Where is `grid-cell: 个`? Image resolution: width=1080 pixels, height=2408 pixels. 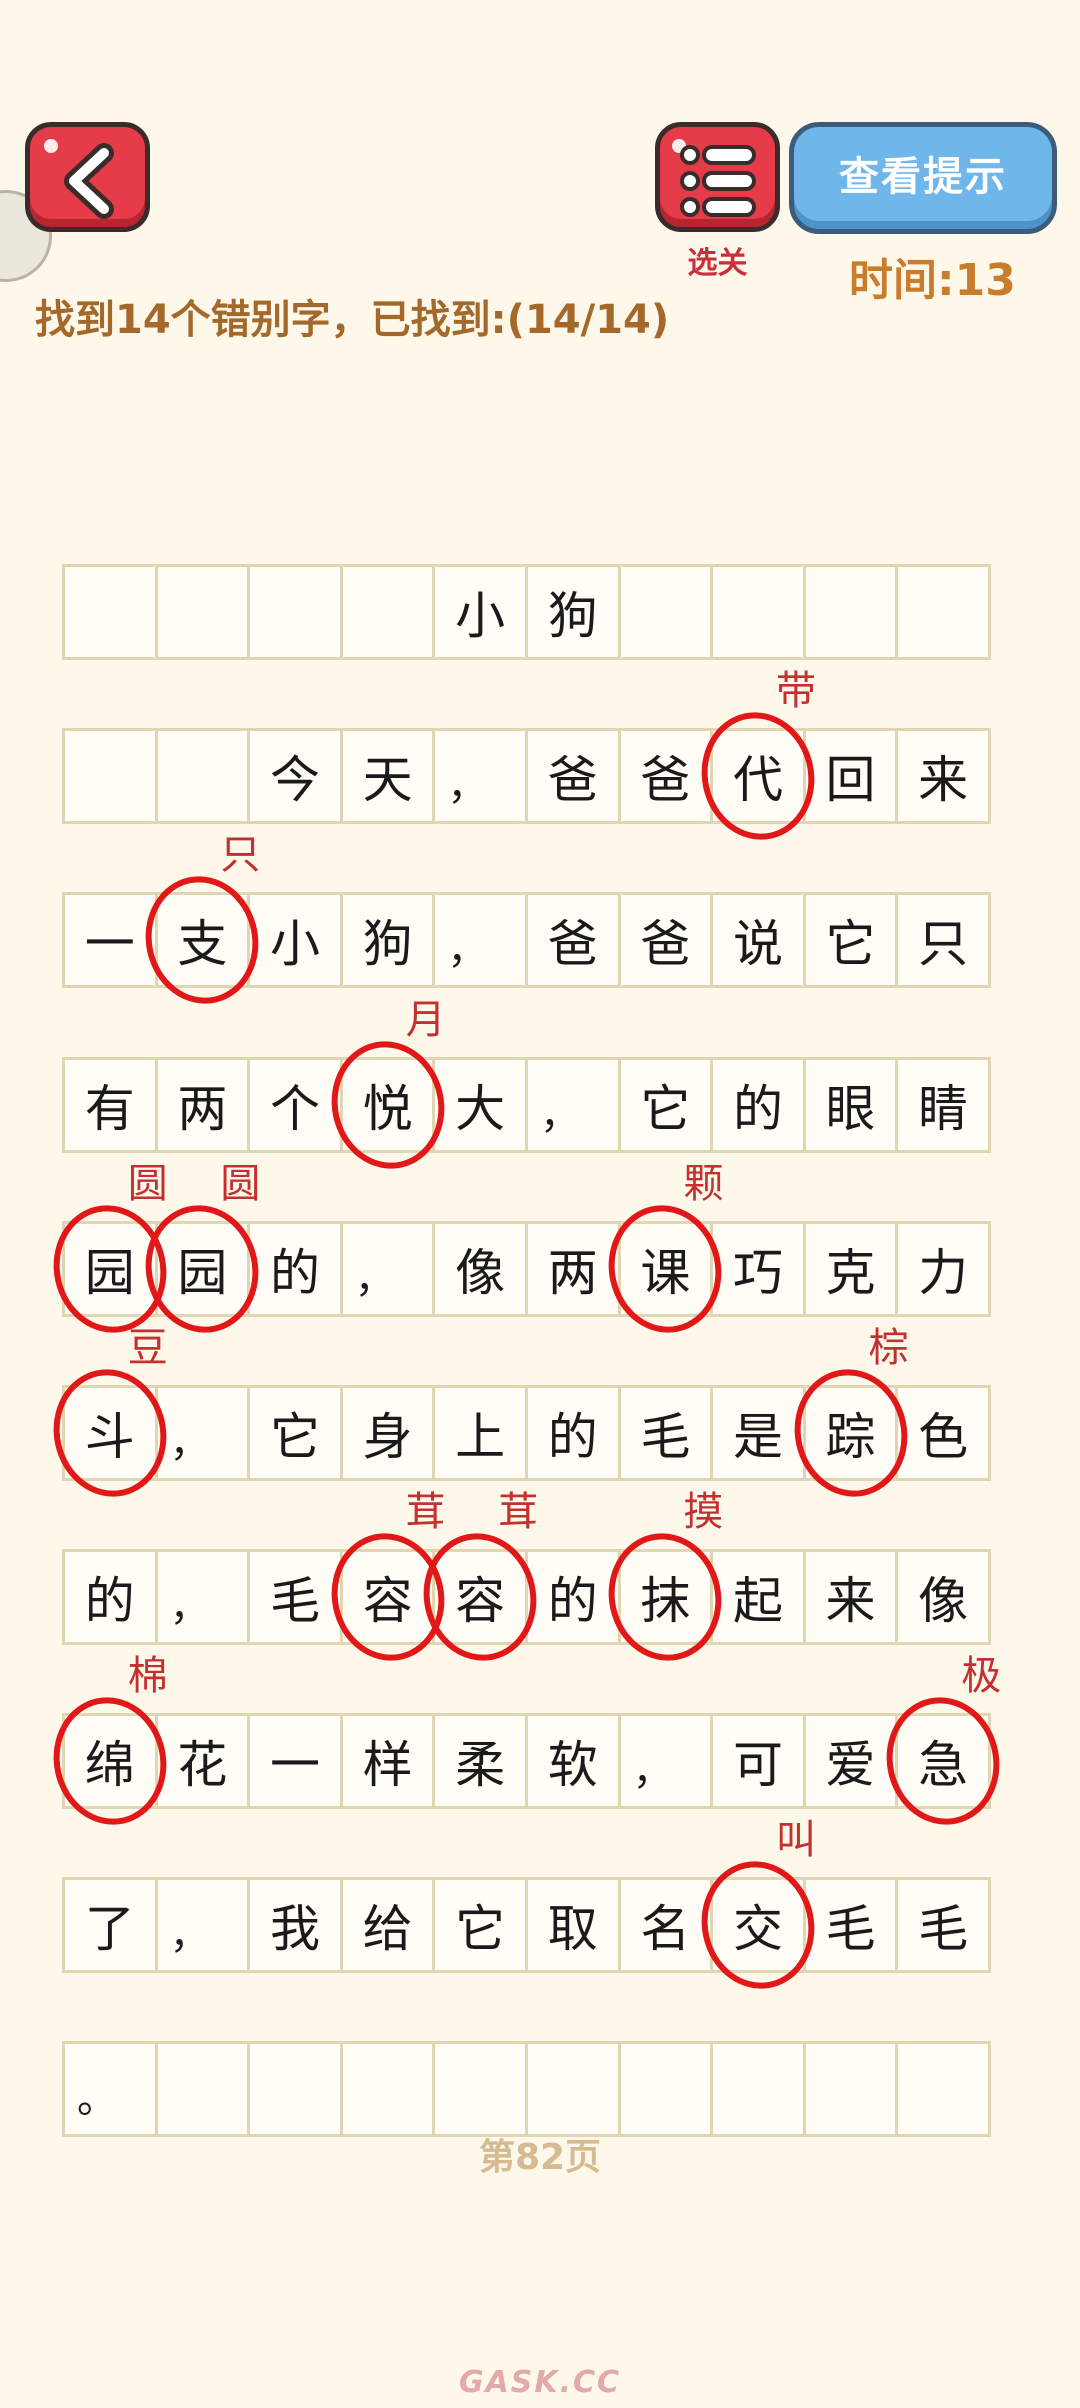 grid-cell: 个 is located at coordinates (295, 1105).